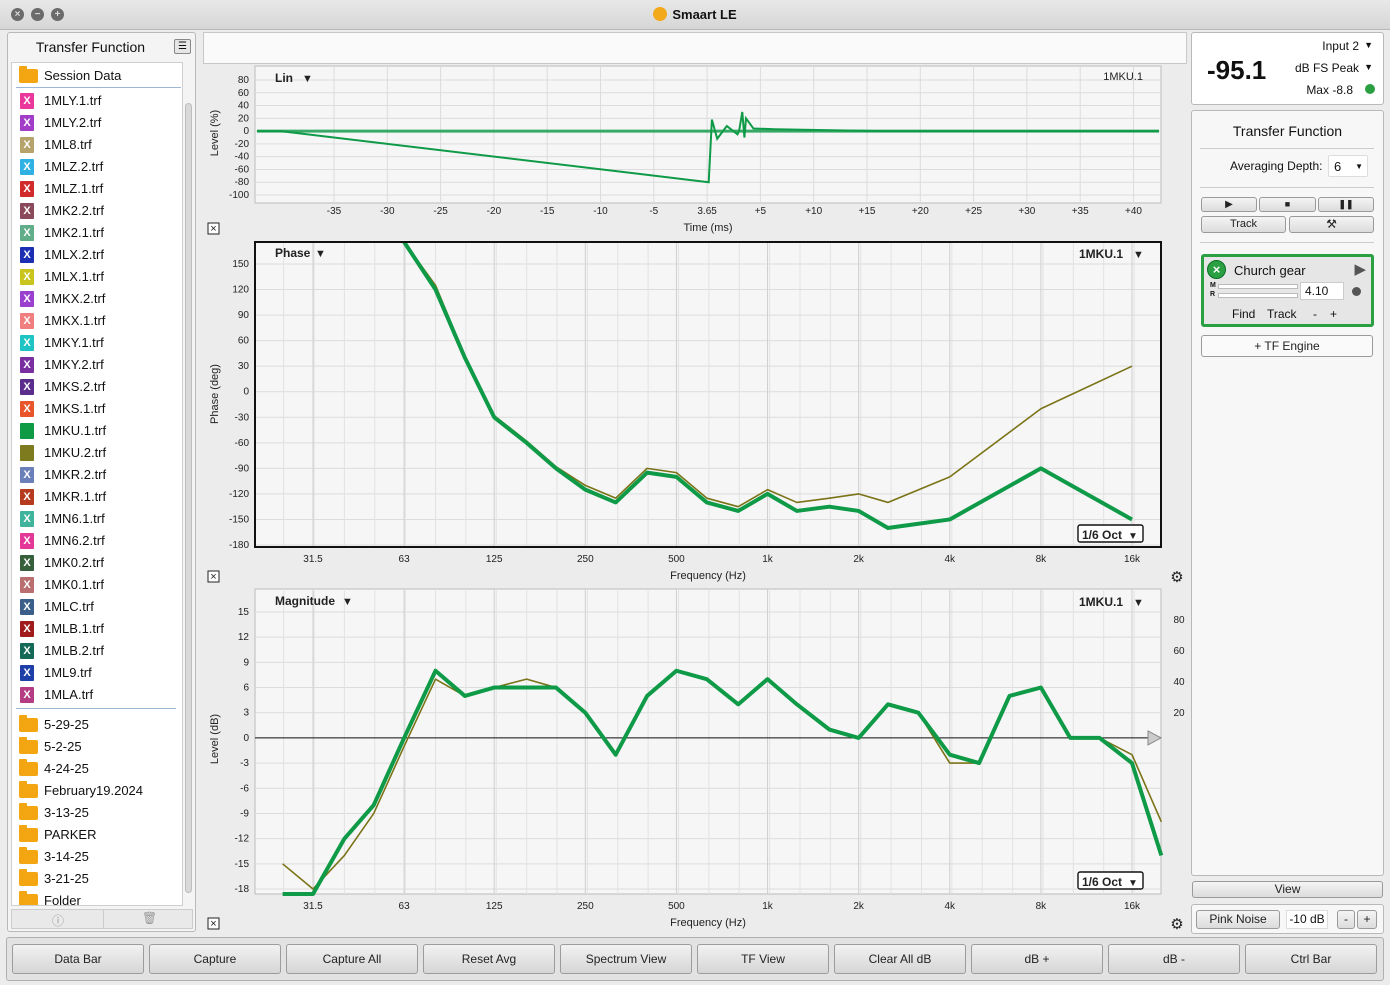  What do you see at coordinates (97, 790) in the screenshot?
I see `folder-item: February19.2024` at bounding box center [97, 790].